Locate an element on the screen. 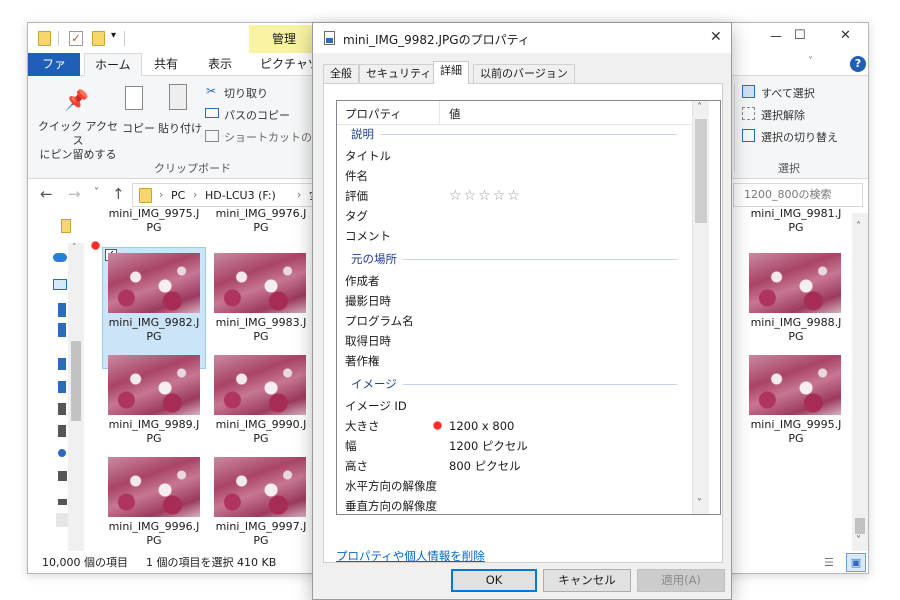  ok-button: OK is located at coordinates (494, 580).